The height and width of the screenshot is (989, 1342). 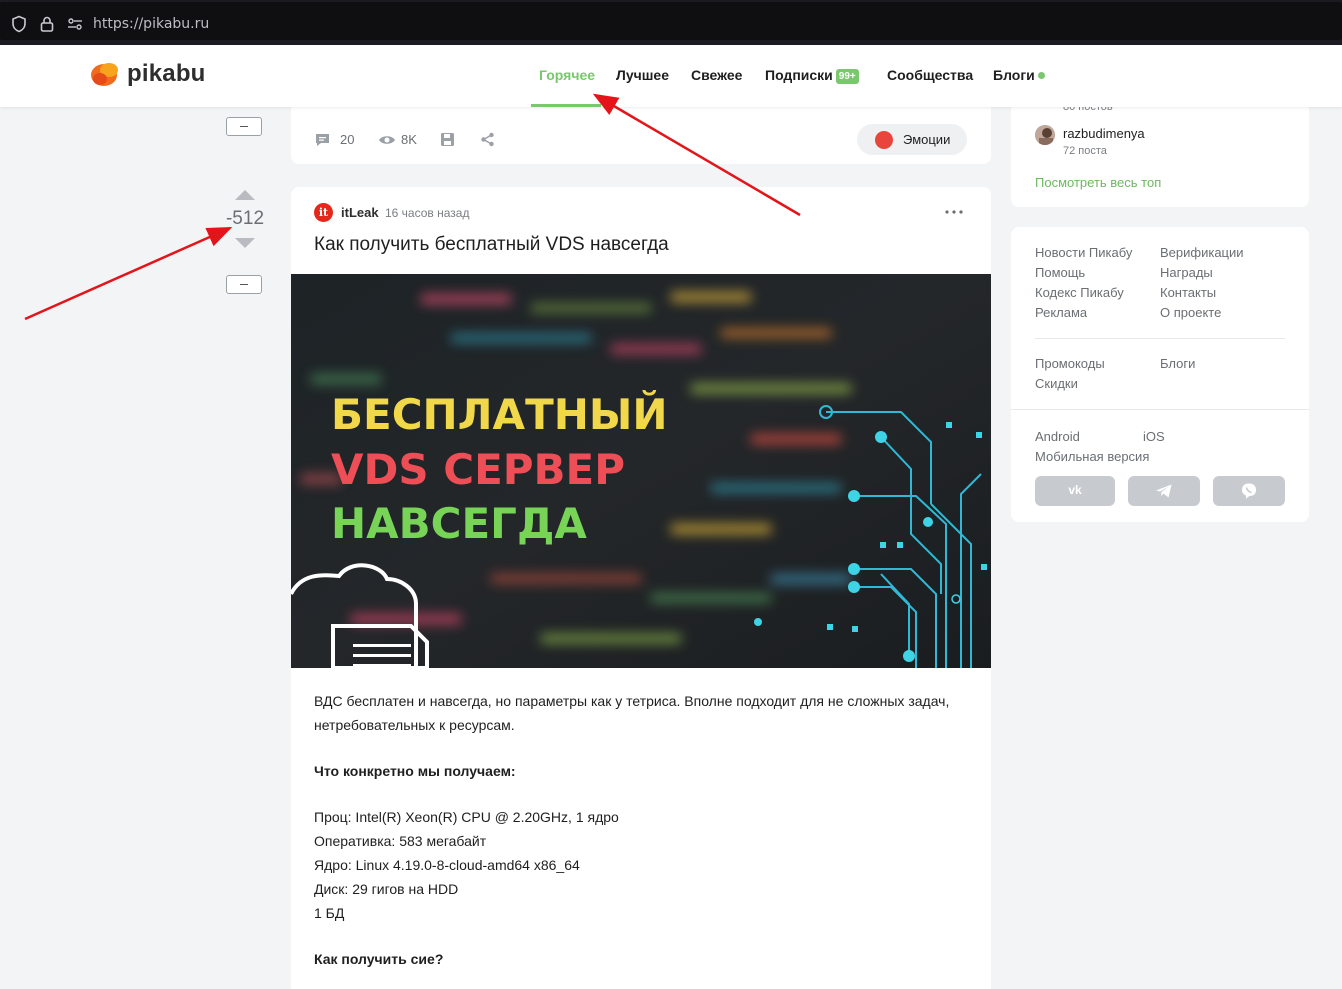 What do you see at coordinates (1045, 135) in the screenshot?
I see `avatar` at bounding box center [1045, 135].